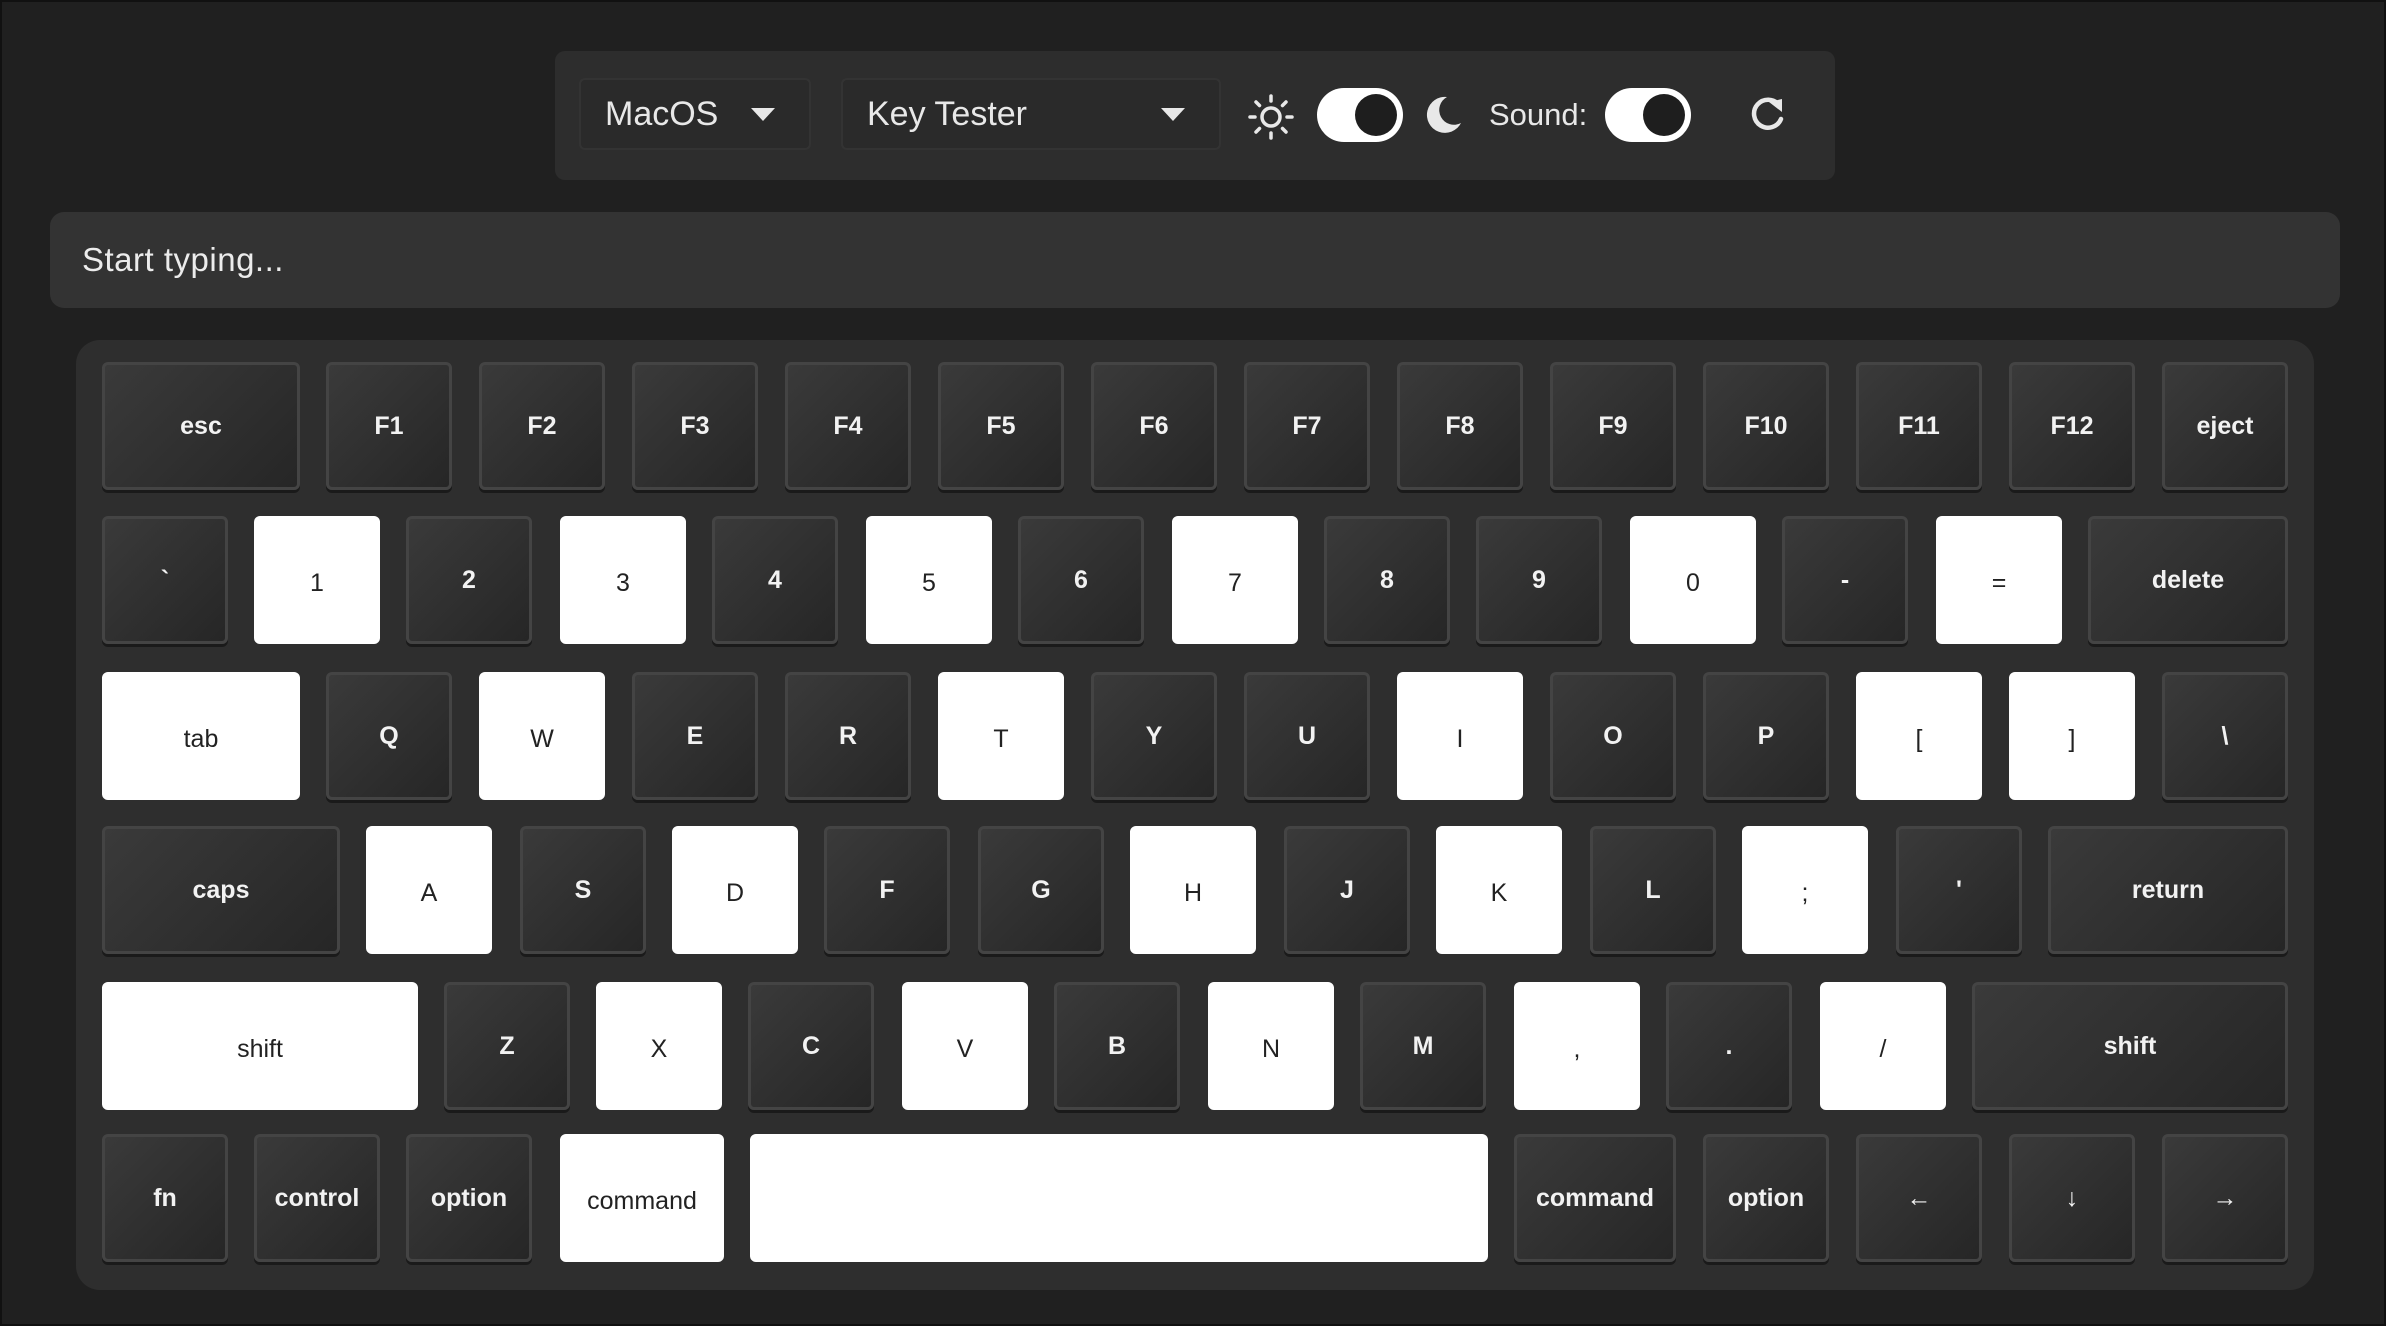 The image size is (2386, 1326). I want to click on key-1: 1, so click(317, 580).